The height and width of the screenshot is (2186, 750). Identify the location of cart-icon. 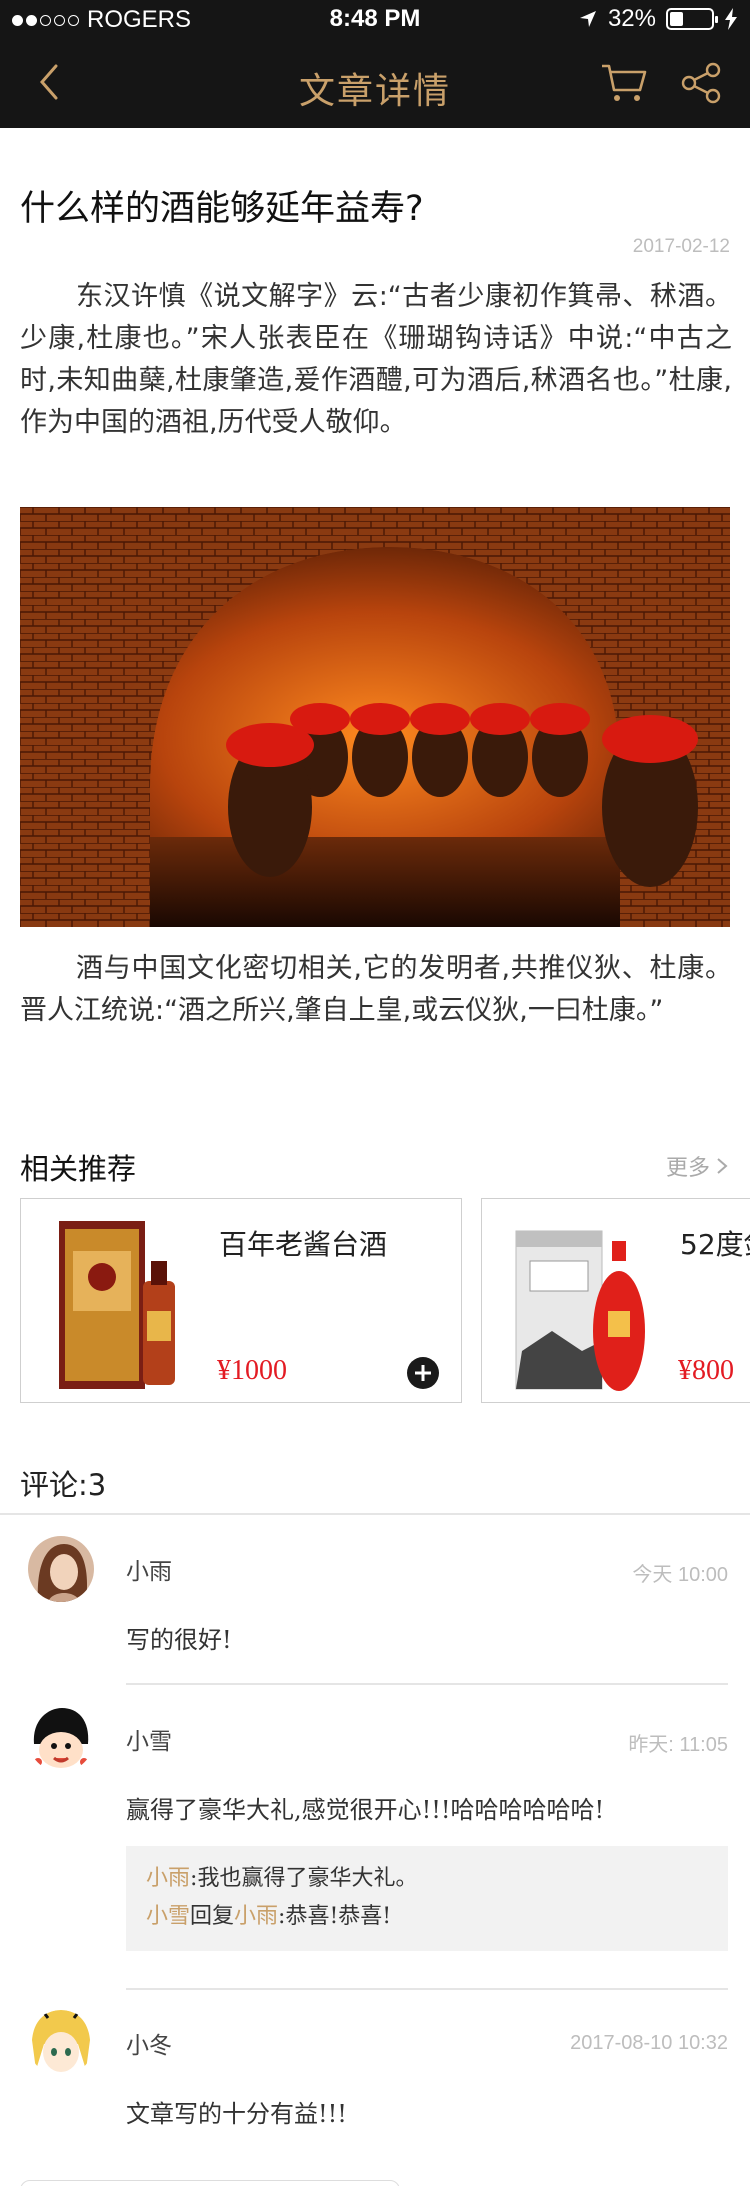
(624, 83).